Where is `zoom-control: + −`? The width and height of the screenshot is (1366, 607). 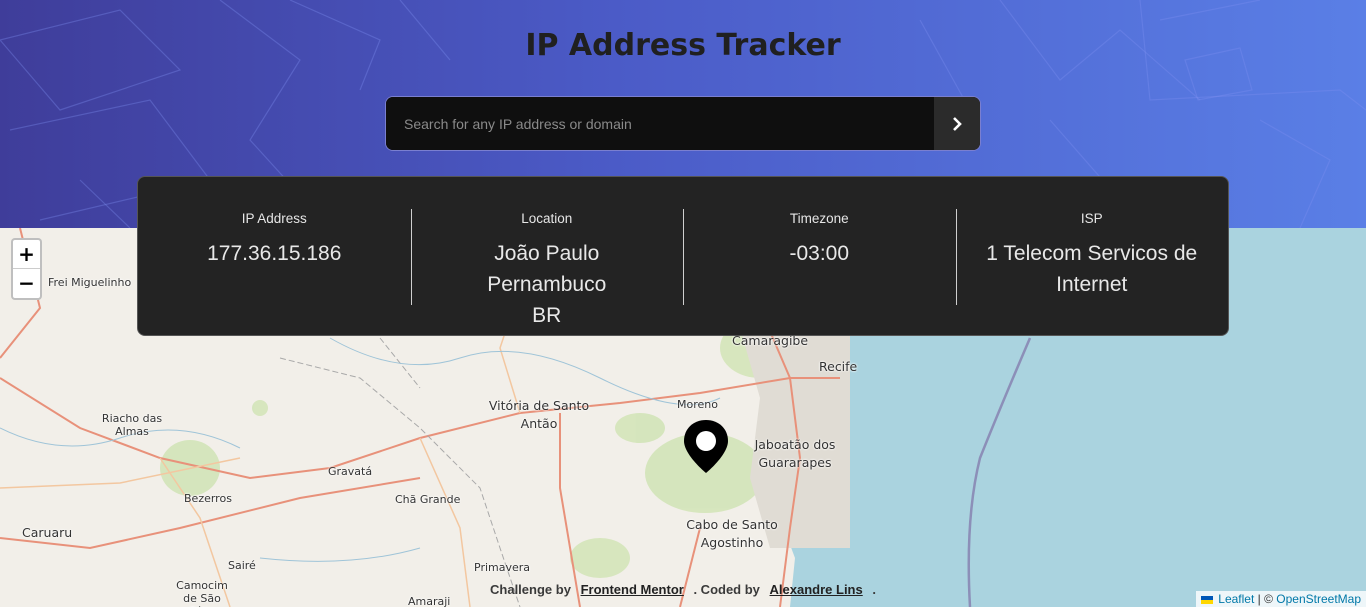 zoom-control: + − is located at coordinates (26, 269).